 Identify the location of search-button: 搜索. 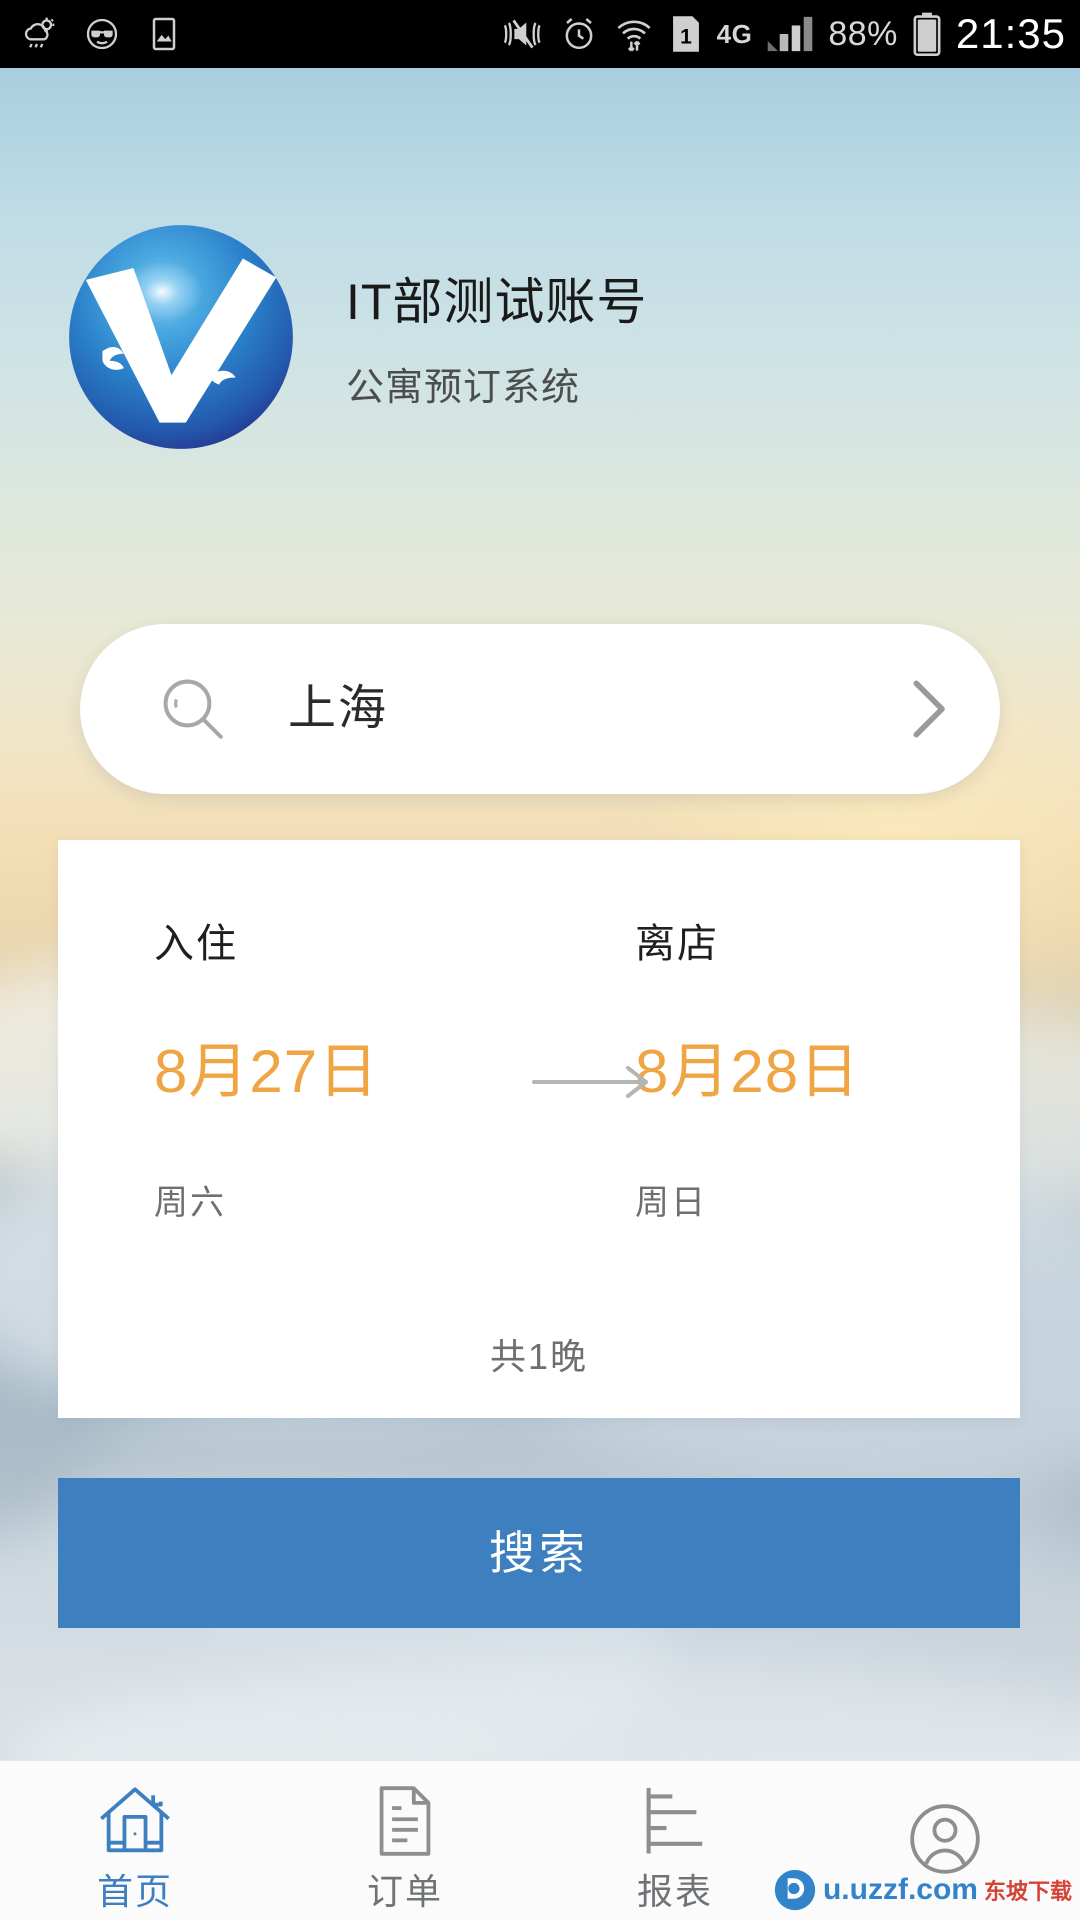
(539, 1553).